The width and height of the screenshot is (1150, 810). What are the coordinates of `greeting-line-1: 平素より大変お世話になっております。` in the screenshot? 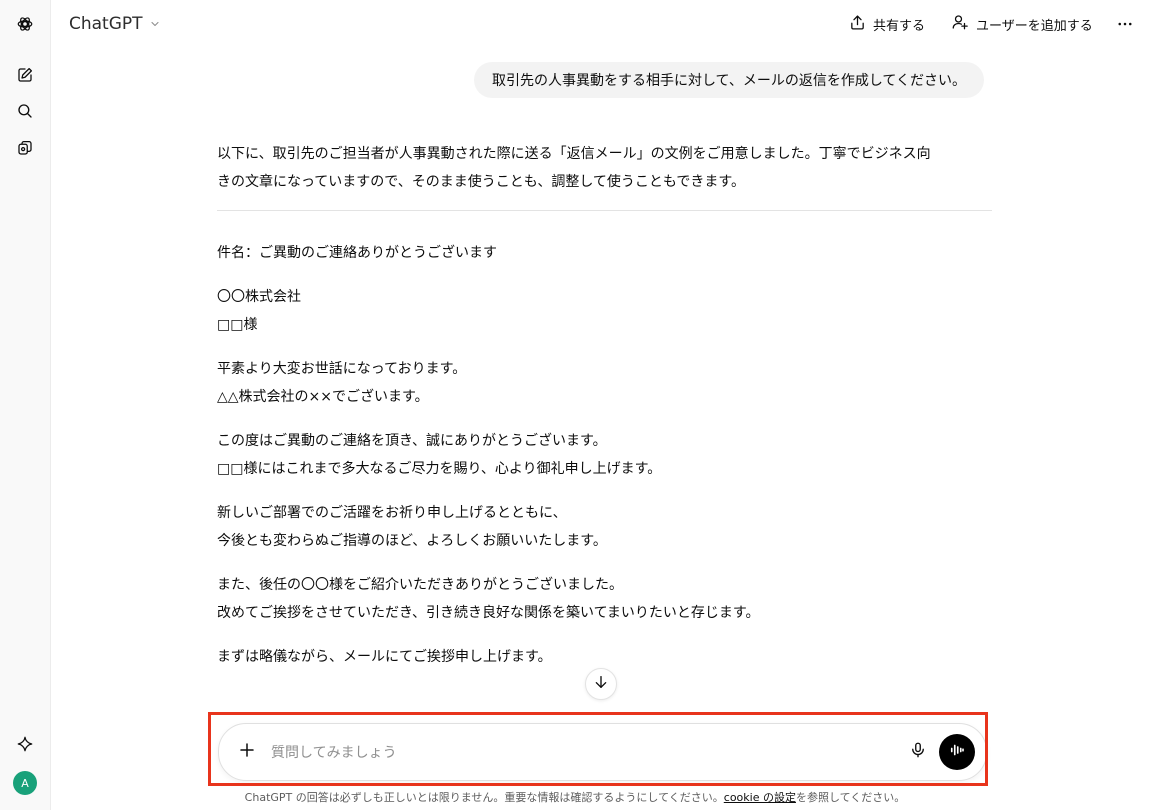 It's located at (342, 369).